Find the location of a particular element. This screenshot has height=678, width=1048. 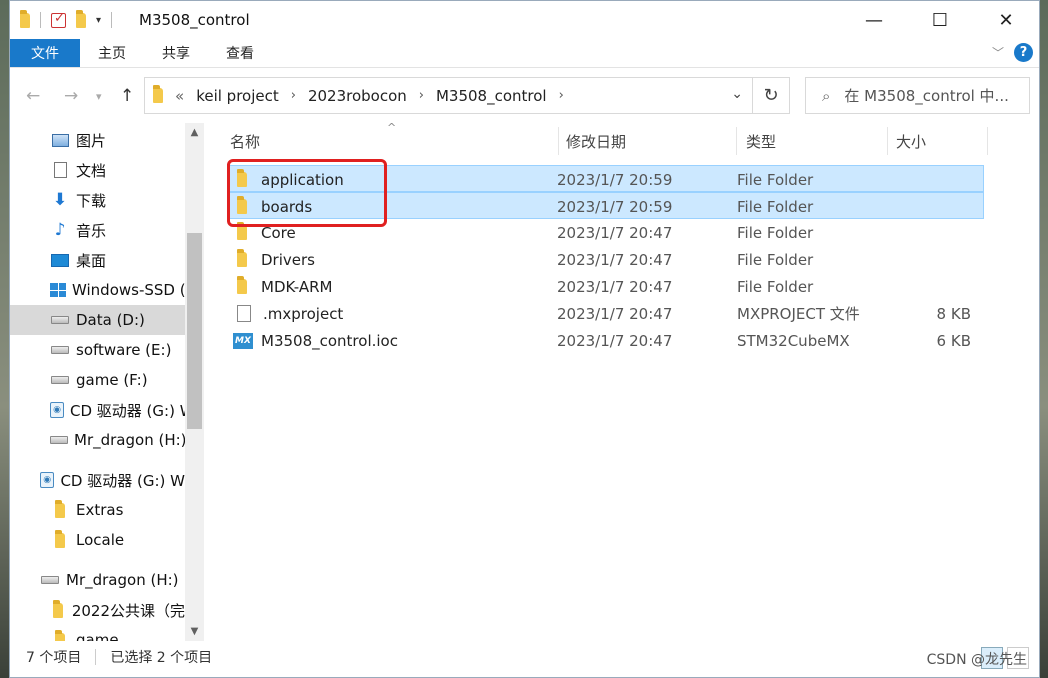

name-cell: Drivers is located at coordinates (276, 259).